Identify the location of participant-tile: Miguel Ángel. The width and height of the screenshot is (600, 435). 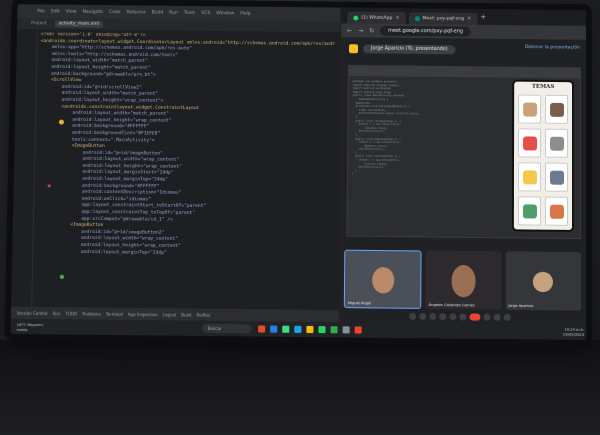
(382, 279).